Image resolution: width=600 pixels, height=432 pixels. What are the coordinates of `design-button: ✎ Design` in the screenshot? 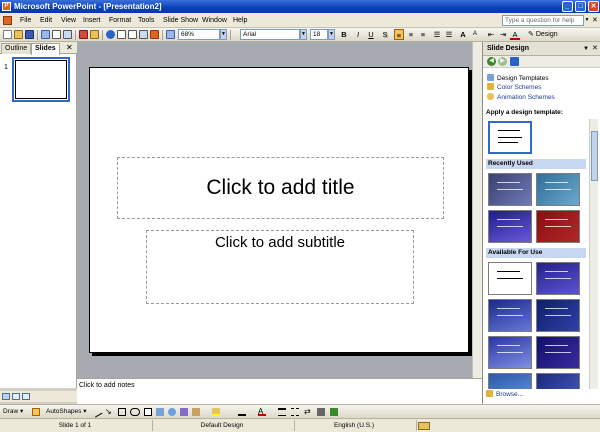 It's located at (543, 34).